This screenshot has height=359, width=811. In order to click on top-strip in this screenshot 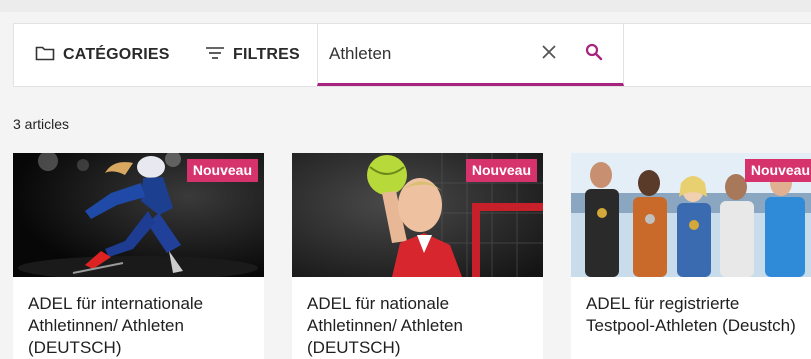, I will do `click(405, 6)`.